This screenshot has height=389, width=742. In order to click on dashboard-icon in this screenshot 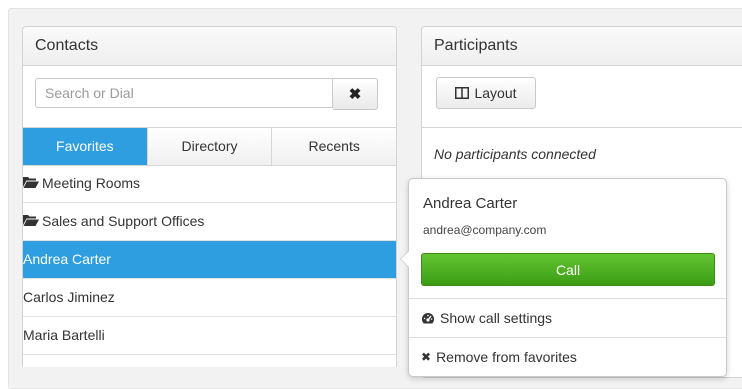, I will do `click(428, 317)`.